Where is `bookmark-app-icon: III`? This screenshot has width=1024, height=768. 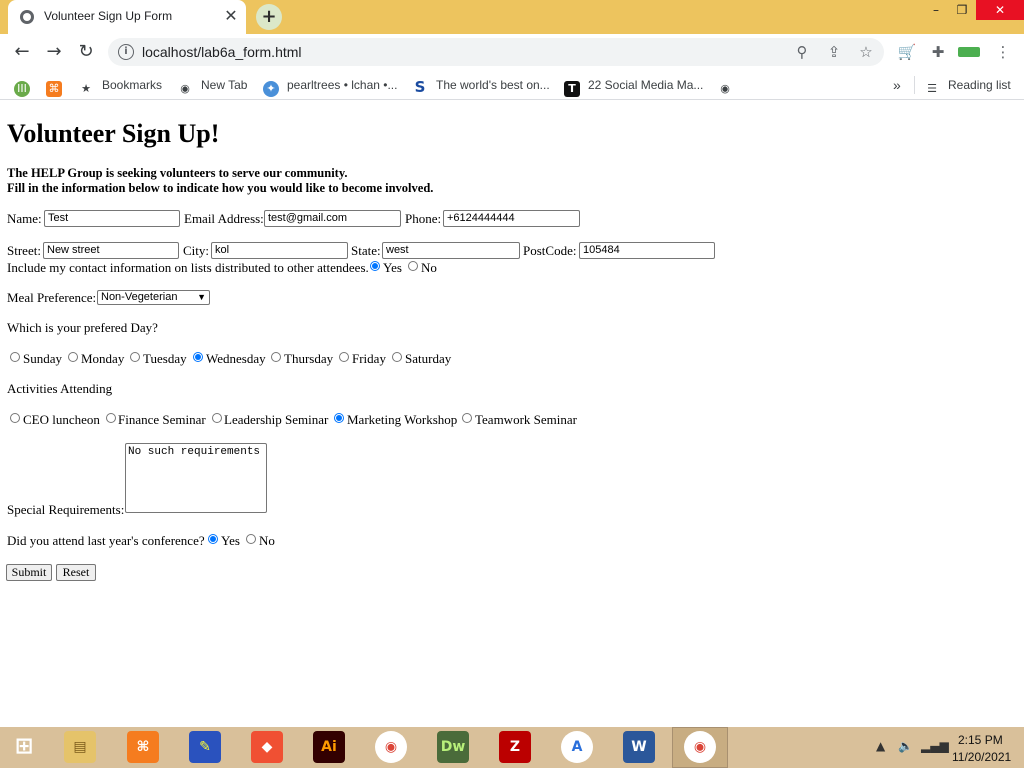
bookmark-app-icon: III is located at coordinates (26, 86).